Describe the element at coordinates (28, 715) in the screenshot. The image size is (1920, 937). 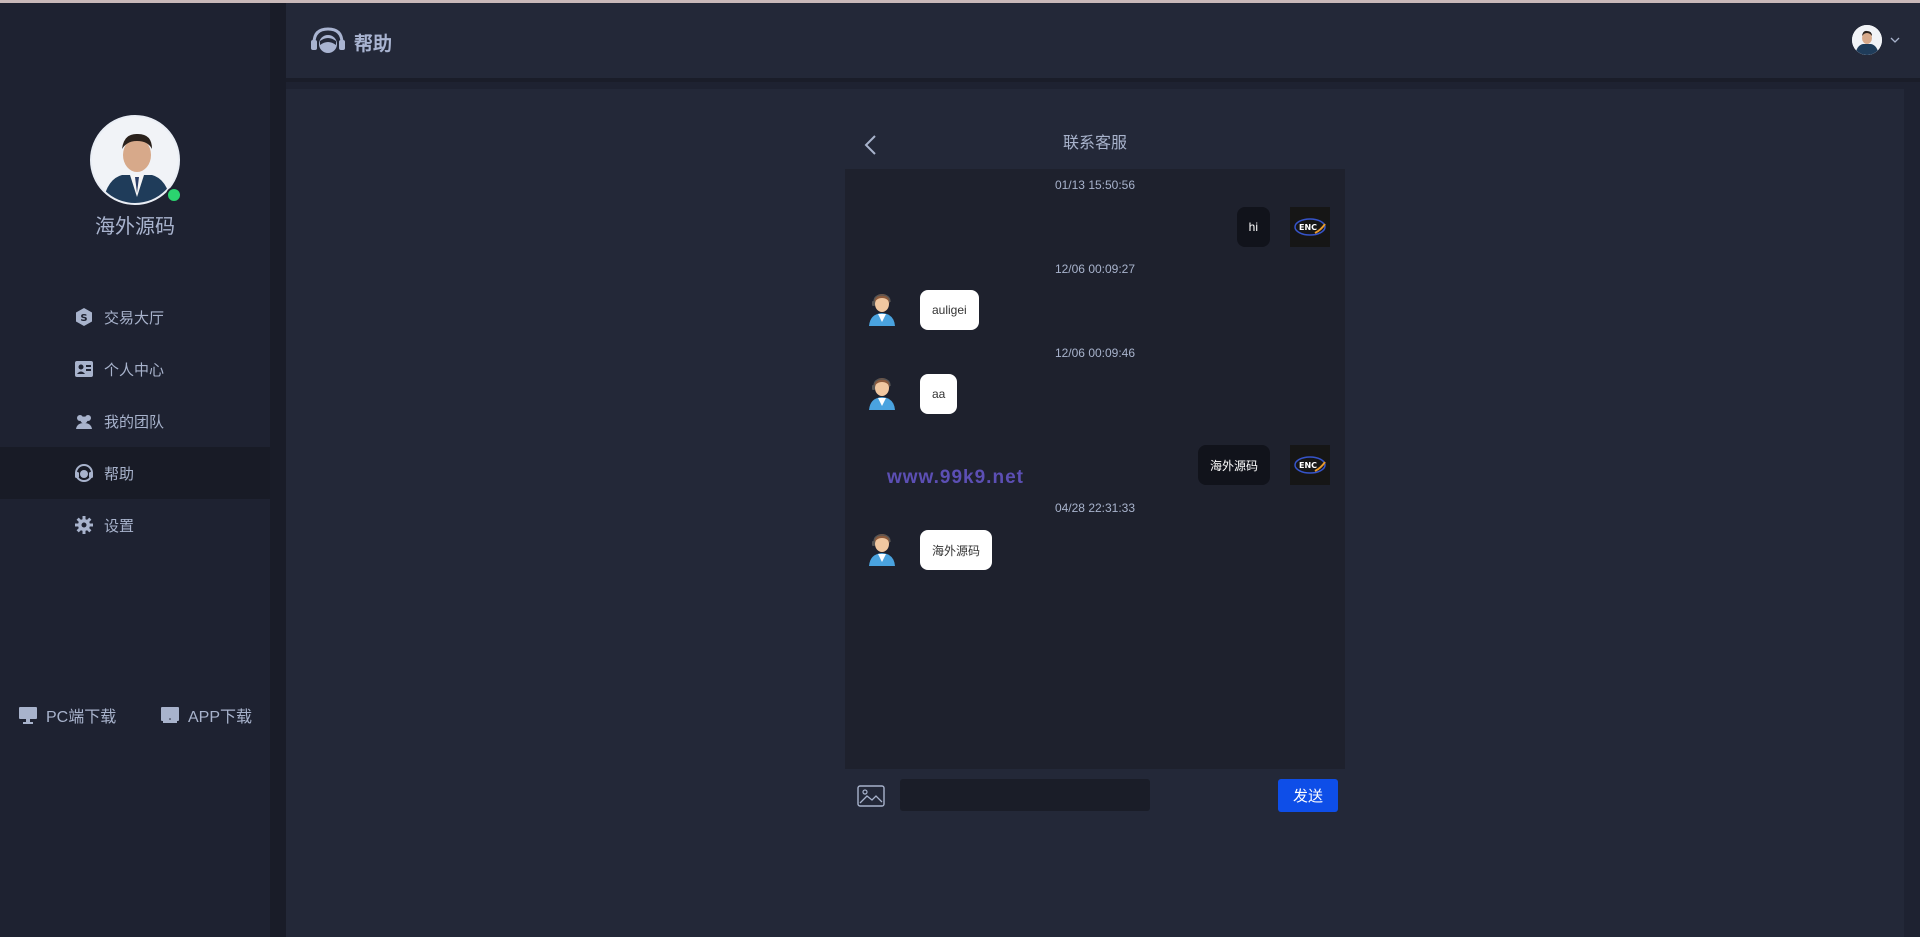
I see `monitor-icon` at that location.